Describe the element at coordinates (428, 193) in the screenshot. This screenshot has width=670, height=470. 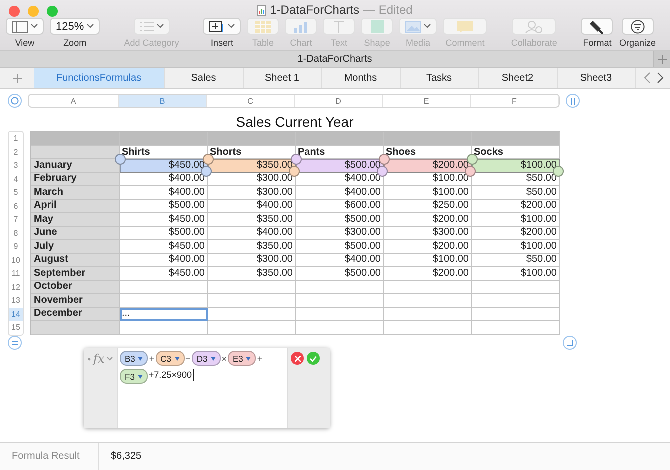
I see `table-cell: $100.00` at that location.